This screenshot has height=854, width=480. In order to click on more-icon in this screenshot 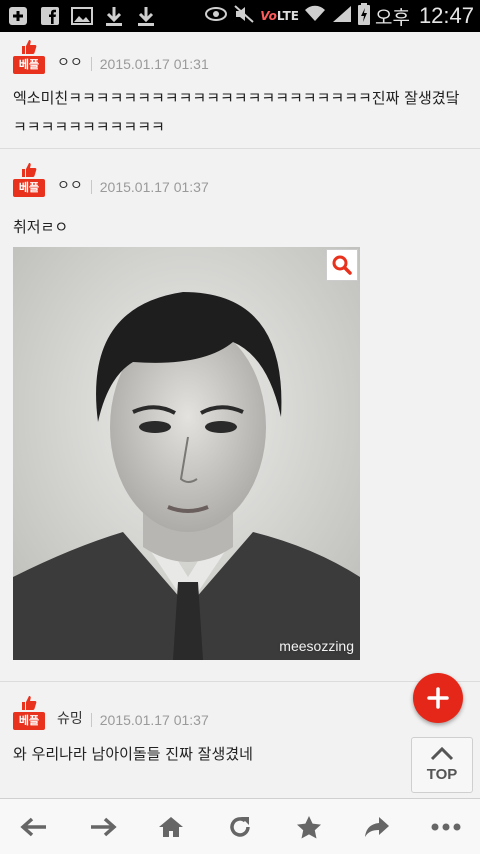, I will do `click(446, 826)`.